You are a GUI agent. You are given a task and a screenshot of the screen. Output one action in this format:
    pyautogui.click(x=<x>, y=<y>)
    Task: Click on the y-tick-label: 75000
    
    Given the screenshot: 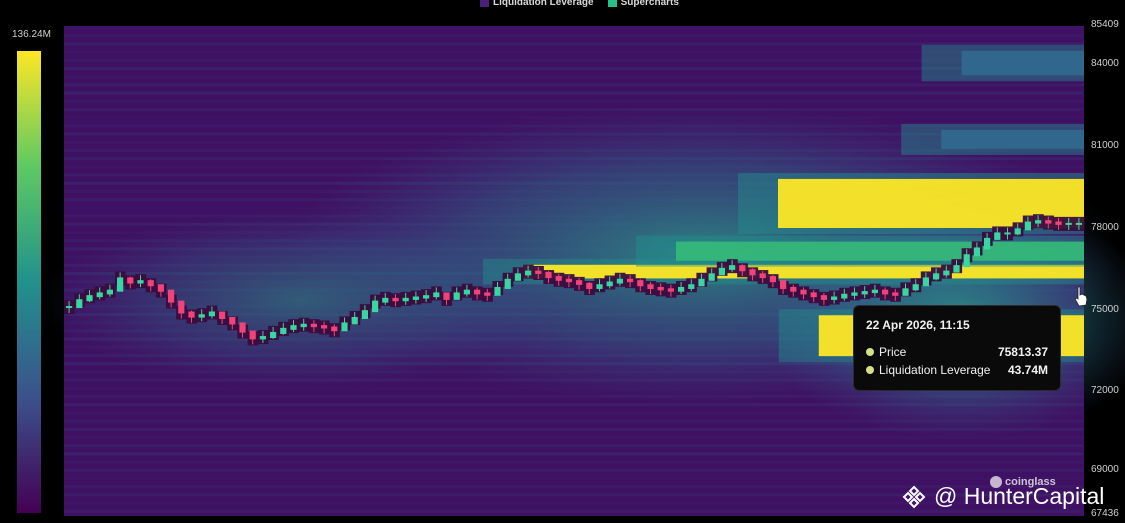 What is the action you would take?
    pyautogui.click(x=1105, y=309)
    